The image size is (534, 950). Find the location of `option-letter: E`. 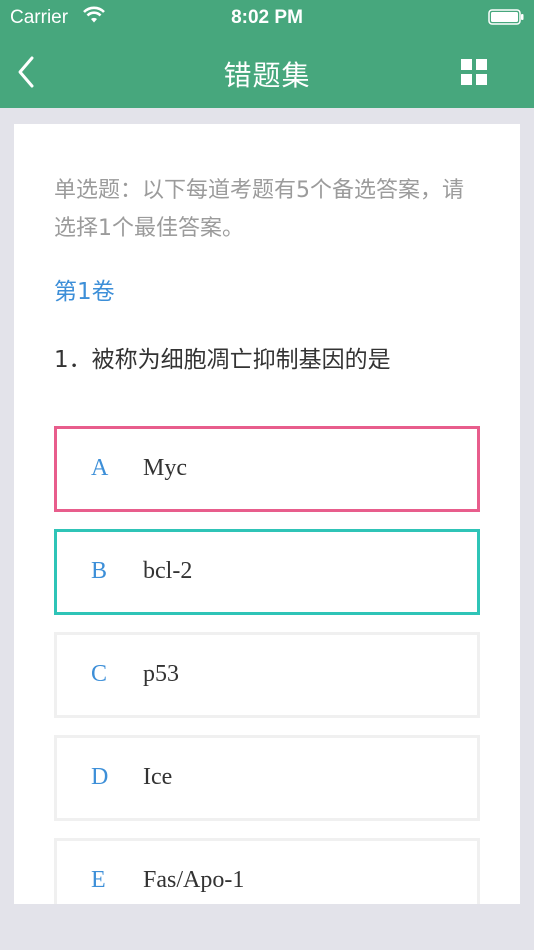

option-letter: E is located at coordinates (98, 880).